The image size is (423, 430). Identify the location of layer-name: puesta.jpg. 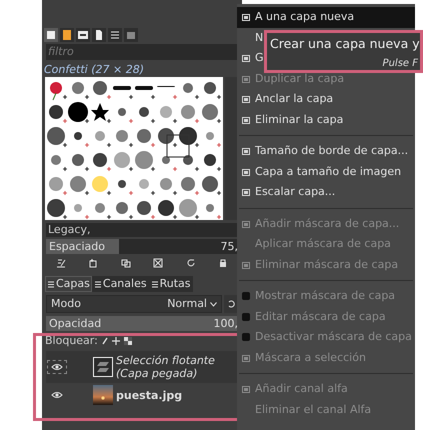
(150, 395).